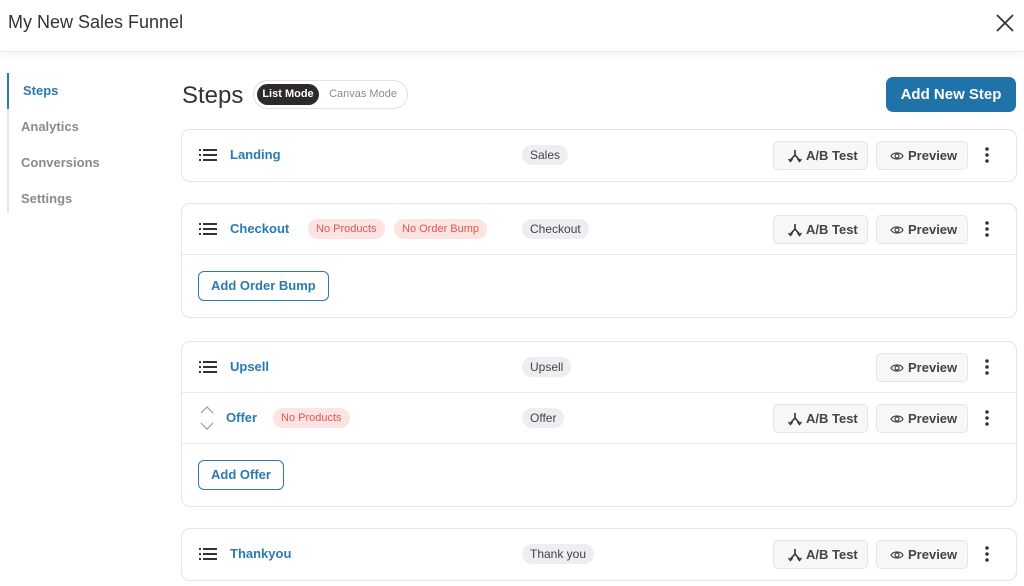 This screenshot has width=1024, height=586. What do you see at coordinates (512, 26) in the screenshot?
I see `modal-header: My New Sales Funnel` at bounding box center [512, 26].